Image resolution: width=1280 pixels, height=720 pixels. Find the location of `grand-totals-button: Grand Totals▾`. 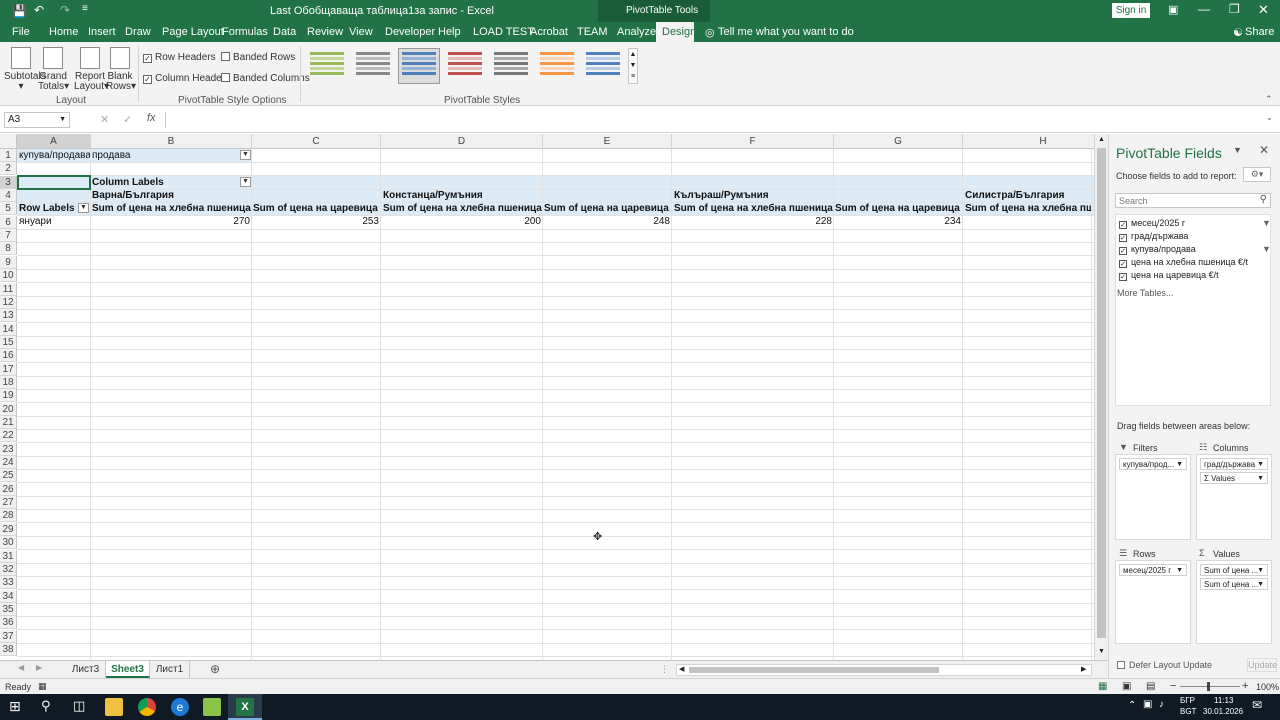

grand-totals-button: Grand Totals▾ is located at coordinates (53, 69).